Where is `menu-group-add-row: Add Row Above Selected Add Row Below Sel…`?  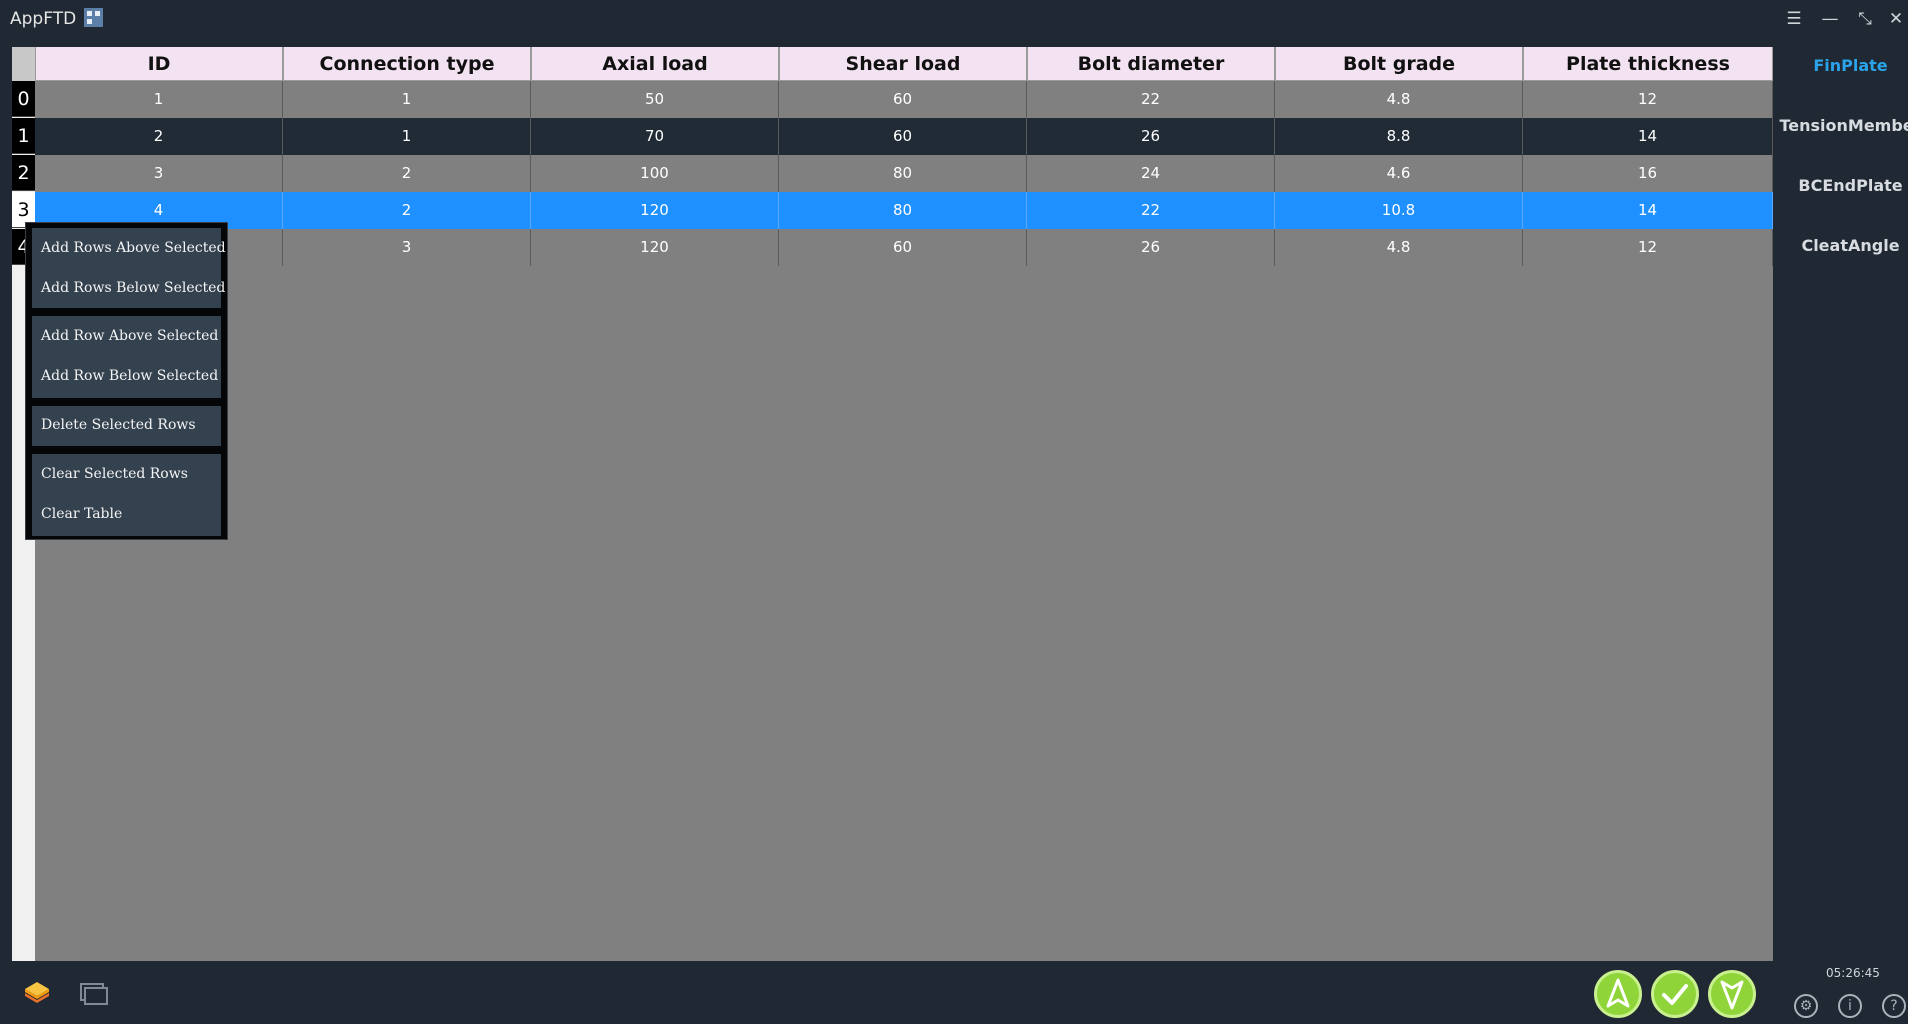
menu-group-add-row: Add Row Above Selected Add Row Below Sel… is located at coordinates (126, 357).